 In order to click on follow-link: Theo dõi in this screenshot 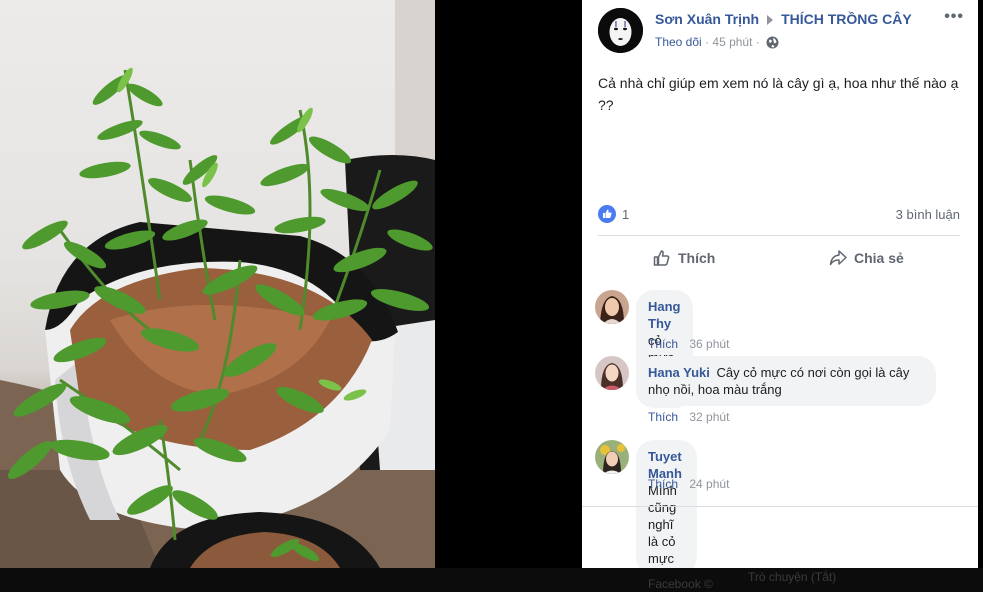, I will do `click(678, 42)`.